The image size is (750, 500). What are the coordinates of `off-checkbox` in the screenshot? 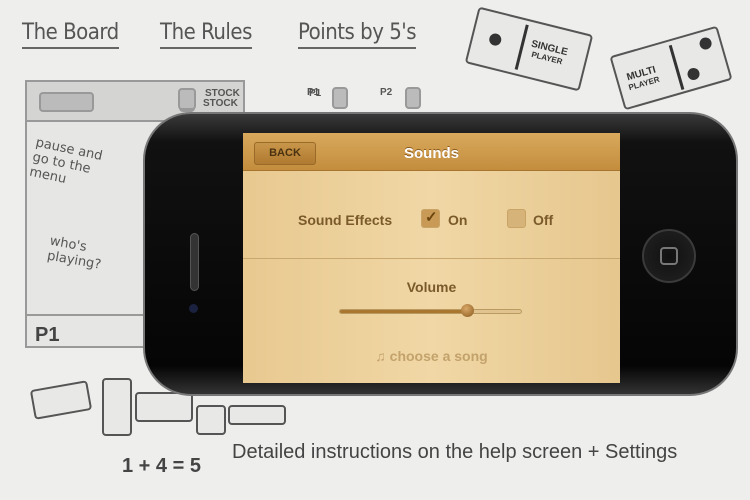 It's located at (516, 218).